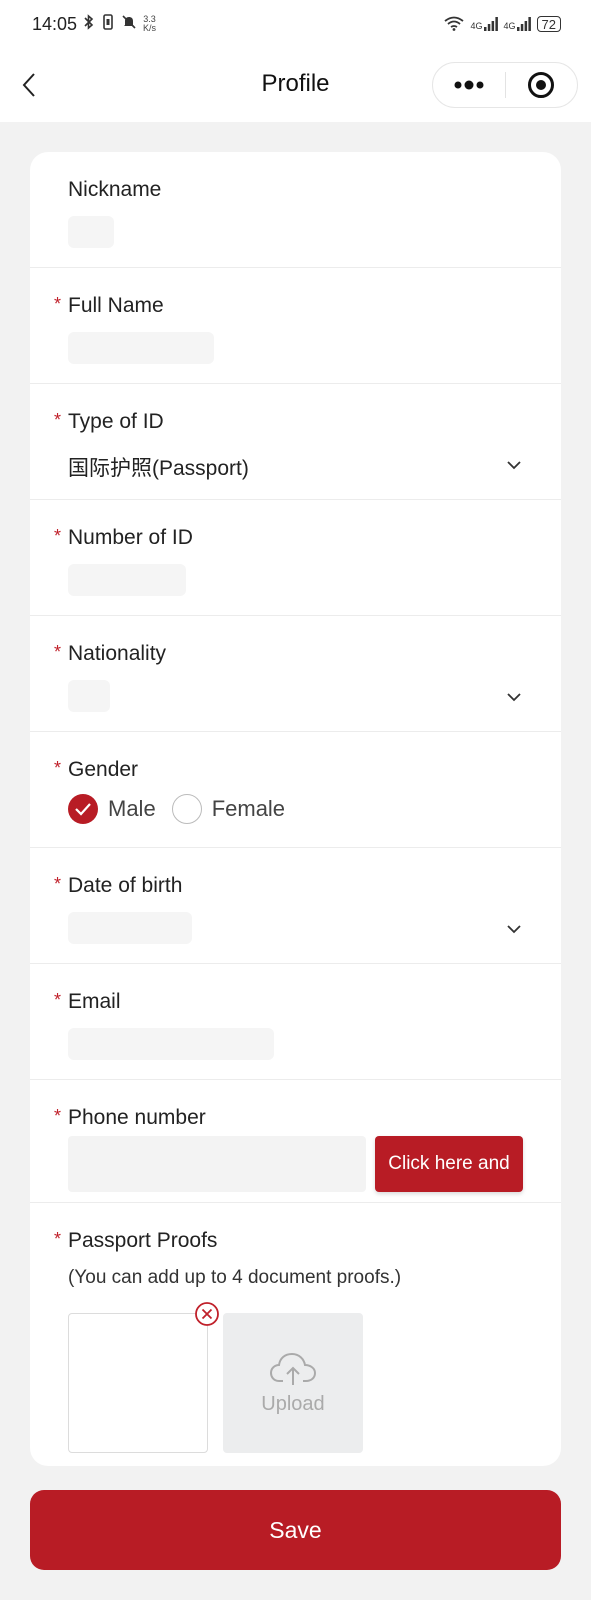 Image resolution: width=591 pixels, height=1600 pixels. I want to click on nationality-value, so click(89, 696).